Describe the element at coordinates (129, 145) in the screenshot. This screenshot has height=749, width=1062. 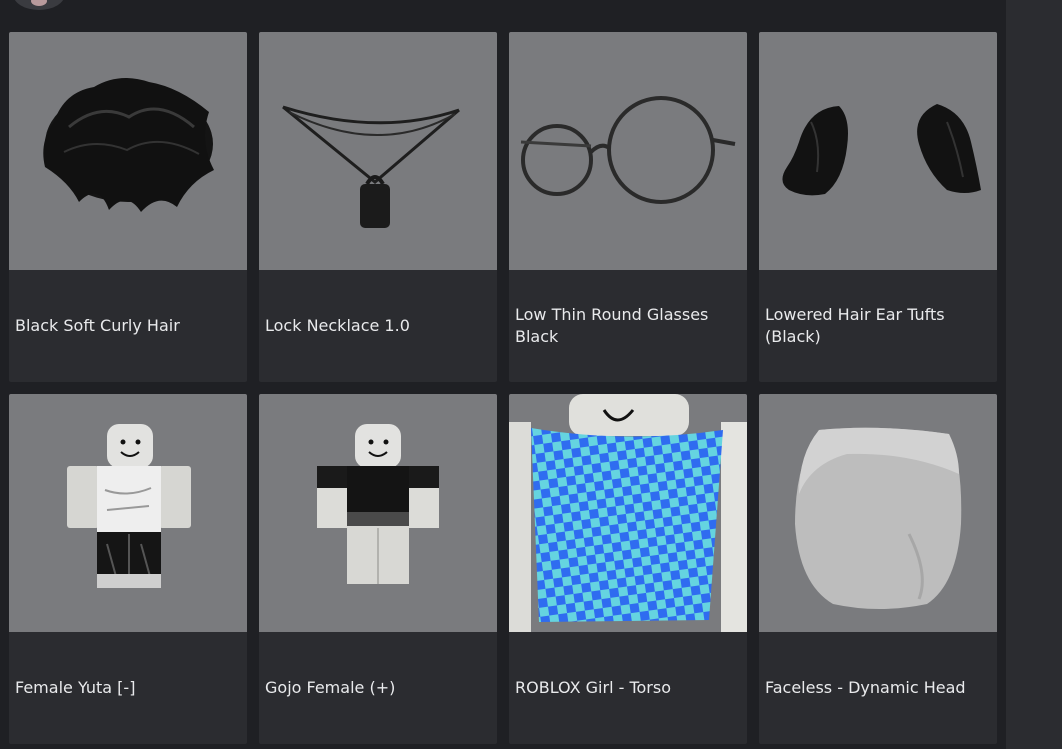
I see `hair-icon` at that location.